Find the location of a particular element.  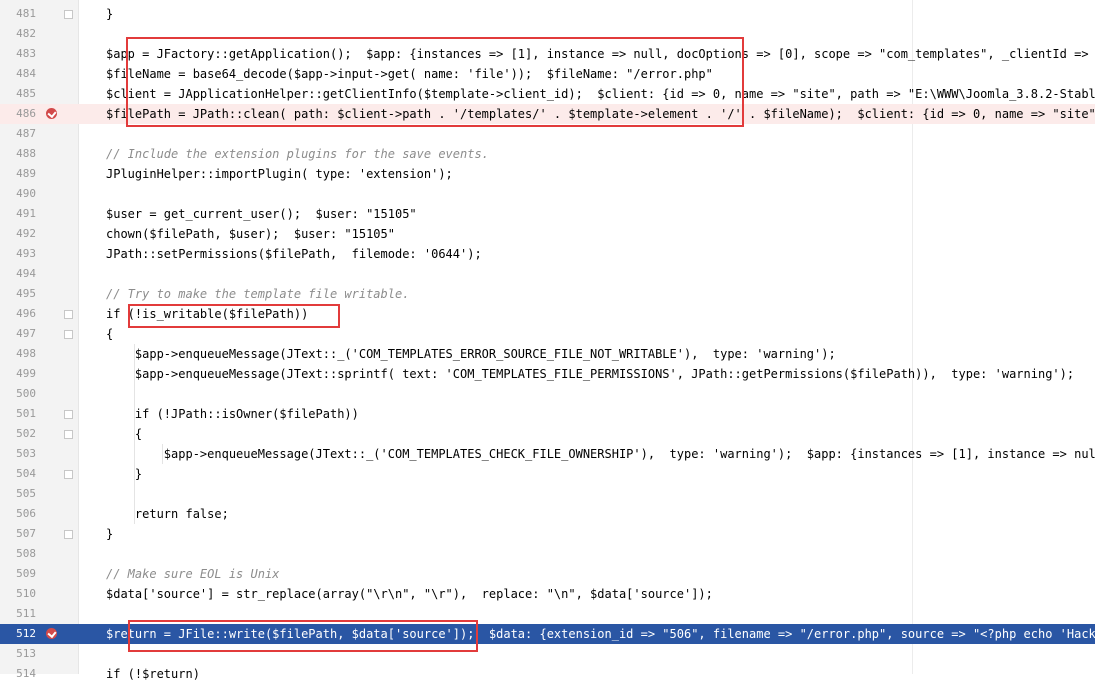

line-number: 513 is located at coordinates (26, 653).